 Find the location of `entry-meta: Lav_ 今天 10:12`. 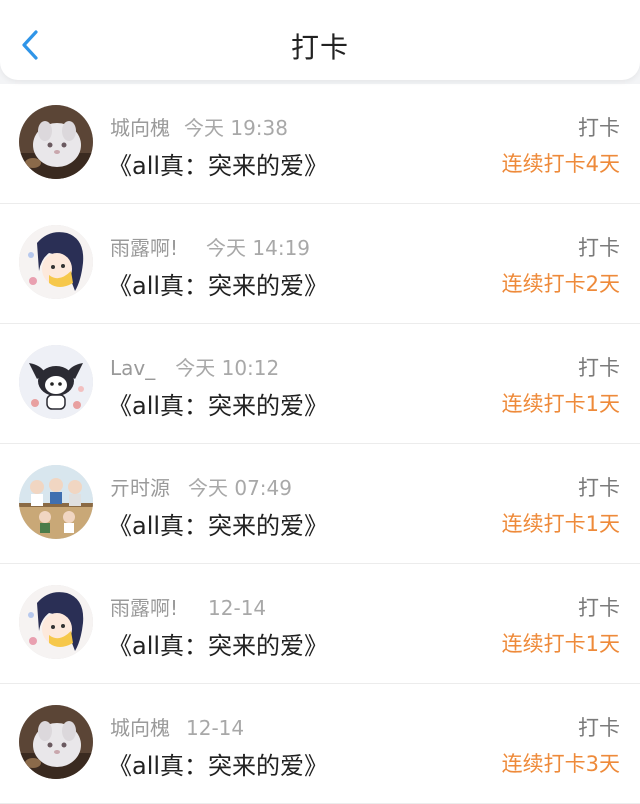

entry-meta: Lav_ 今天 10:12 is located at coordinates (194, 366).